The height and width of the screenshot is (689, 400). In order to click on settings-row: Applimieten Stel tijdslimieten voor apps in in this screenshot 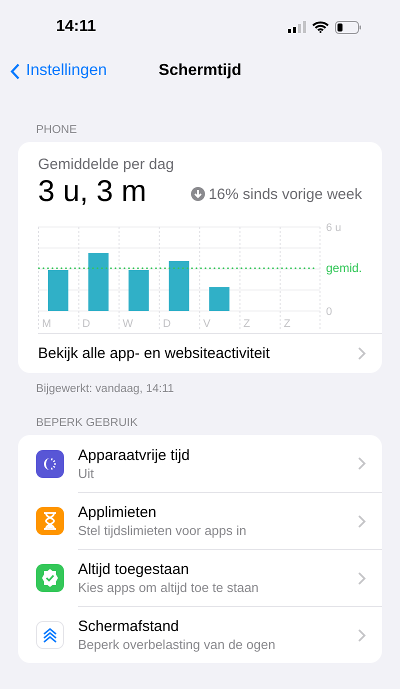, I will do `click(200, 520)`.